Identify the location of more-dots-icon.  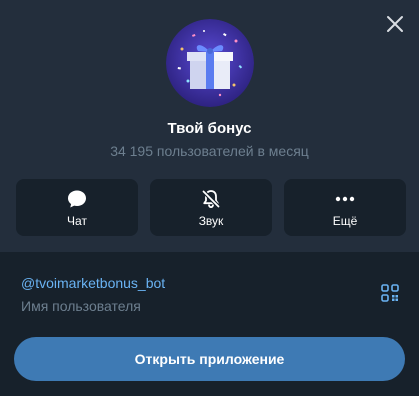
(345, 199).